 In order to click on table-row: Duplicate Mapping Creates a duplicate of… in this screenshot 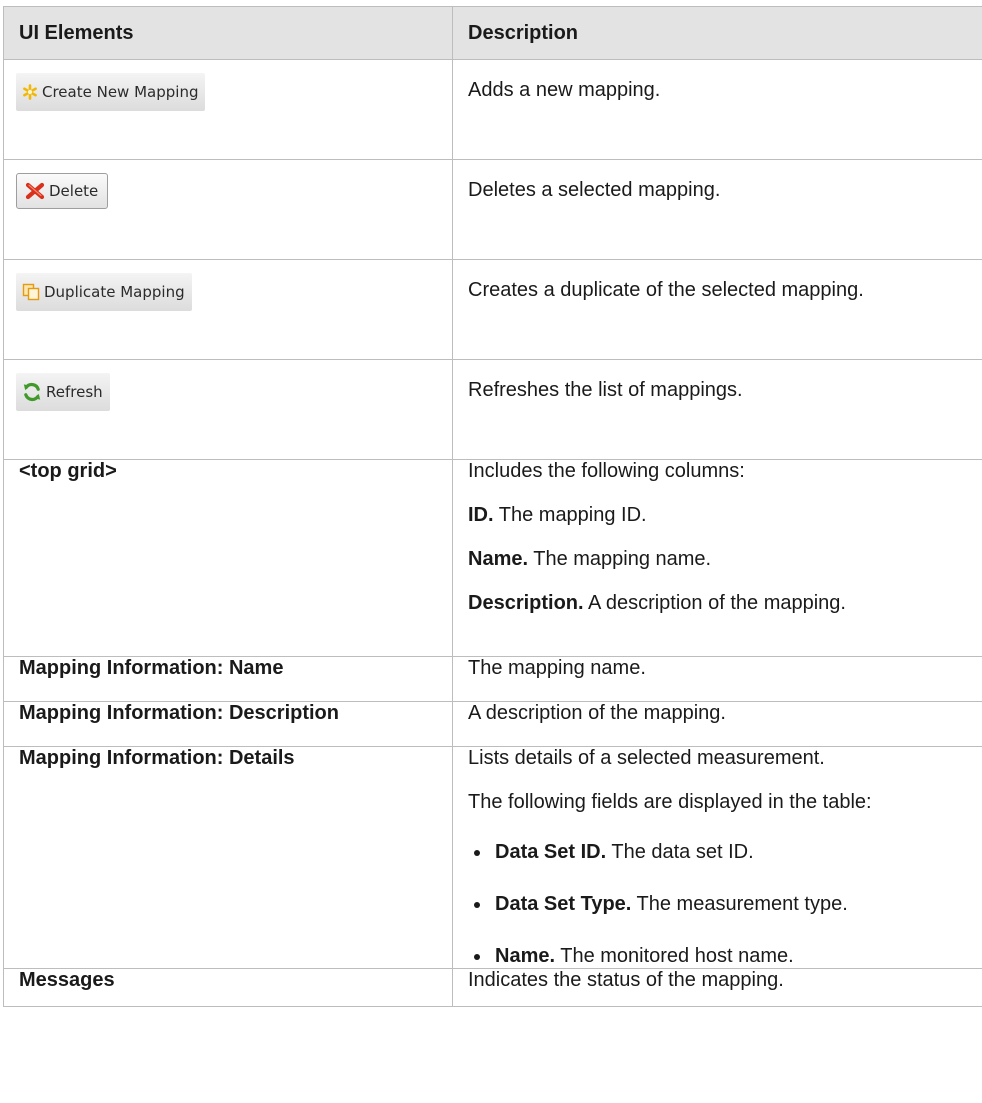, I will do `click(492, 309)`.